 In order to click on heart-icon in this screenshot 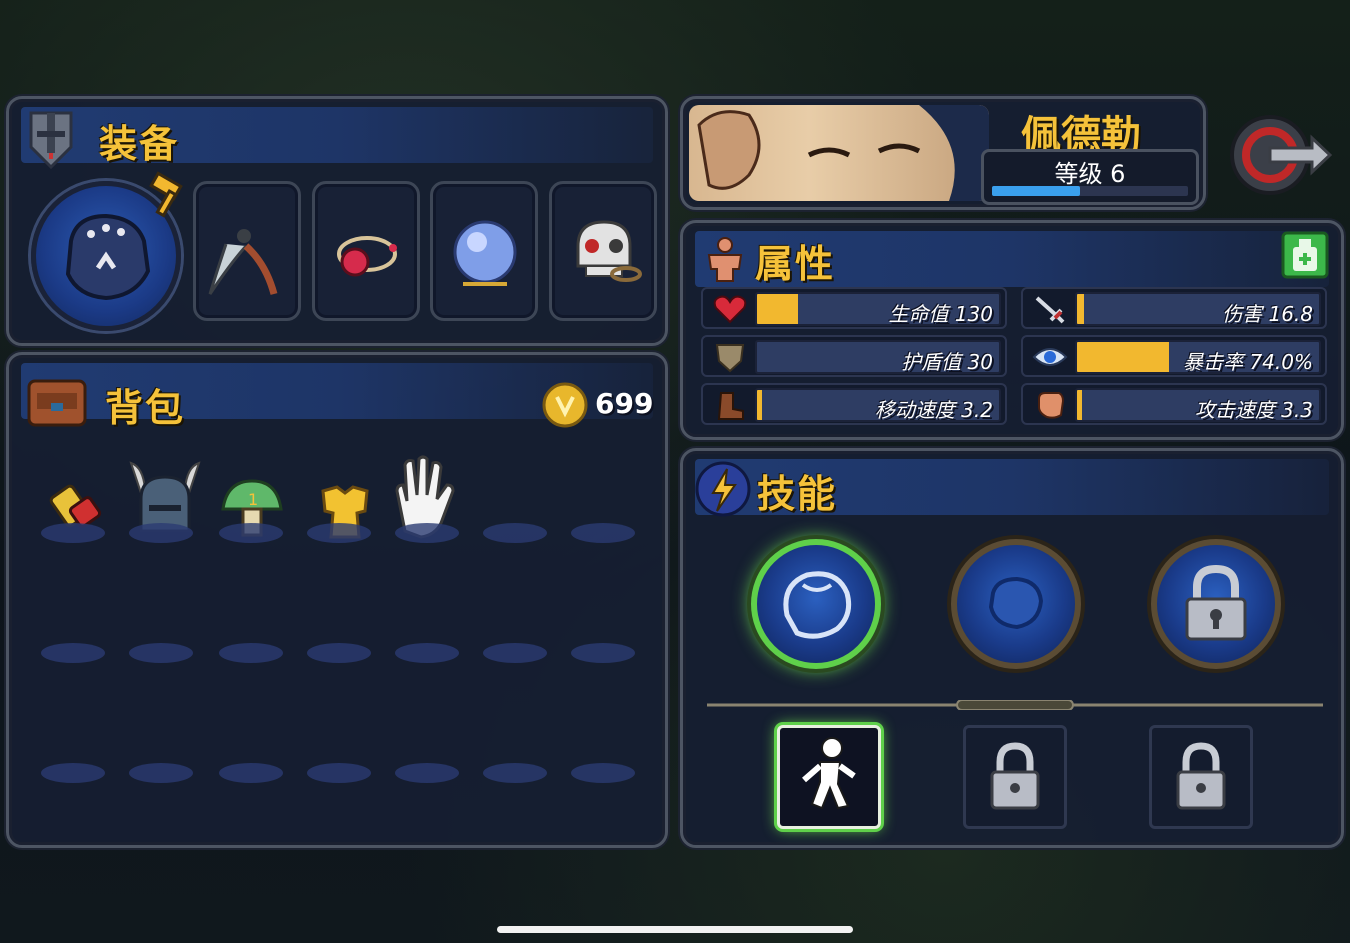, I will do `click(730, 309)`.